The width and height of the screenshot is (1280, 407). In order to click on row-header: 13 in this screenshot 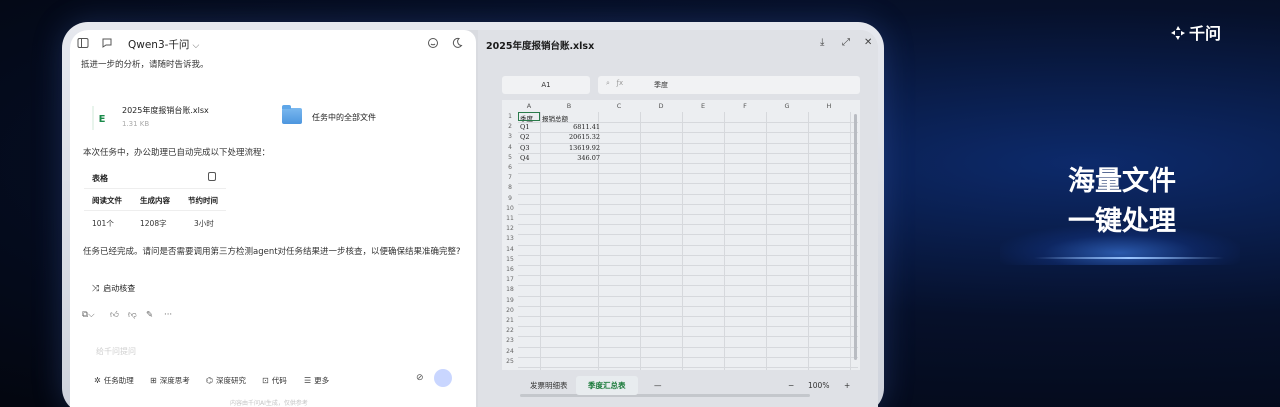, I will do `click(510, 238)`.